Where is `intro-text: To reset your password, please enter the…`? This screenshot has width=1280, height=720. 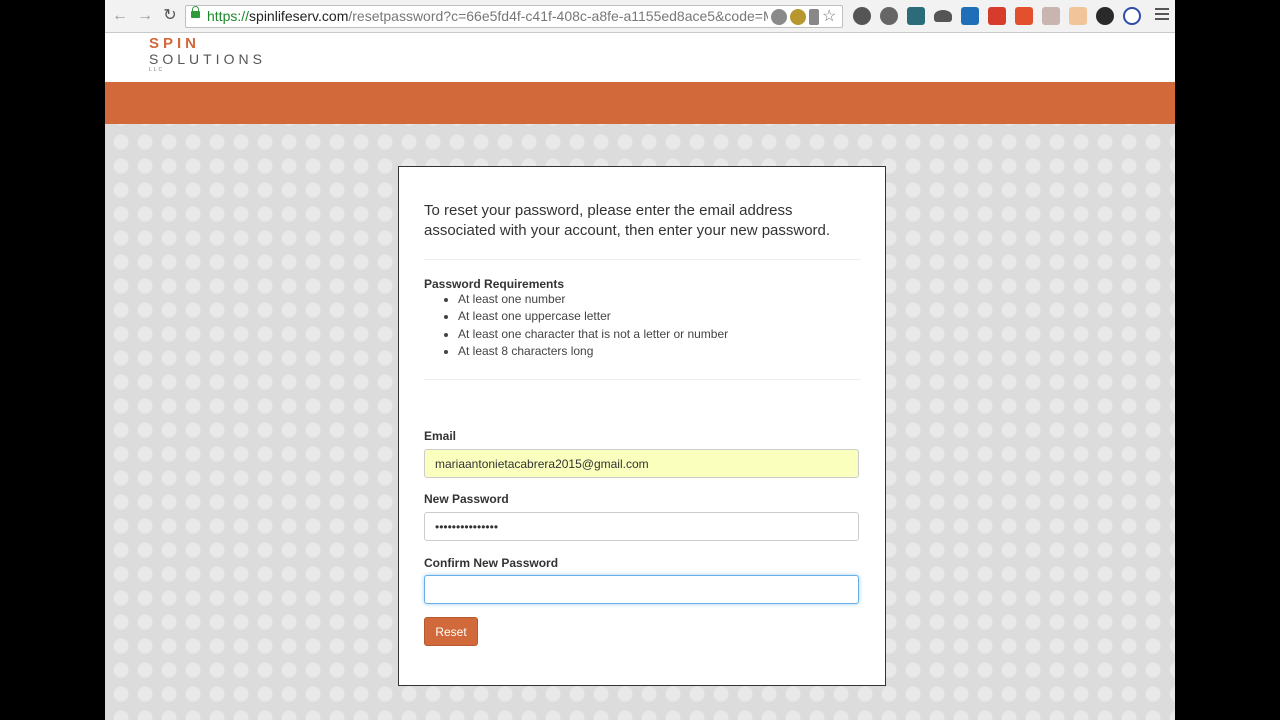 intro-text: To reset your password, please enter the… is located at coordinates (627, 220).